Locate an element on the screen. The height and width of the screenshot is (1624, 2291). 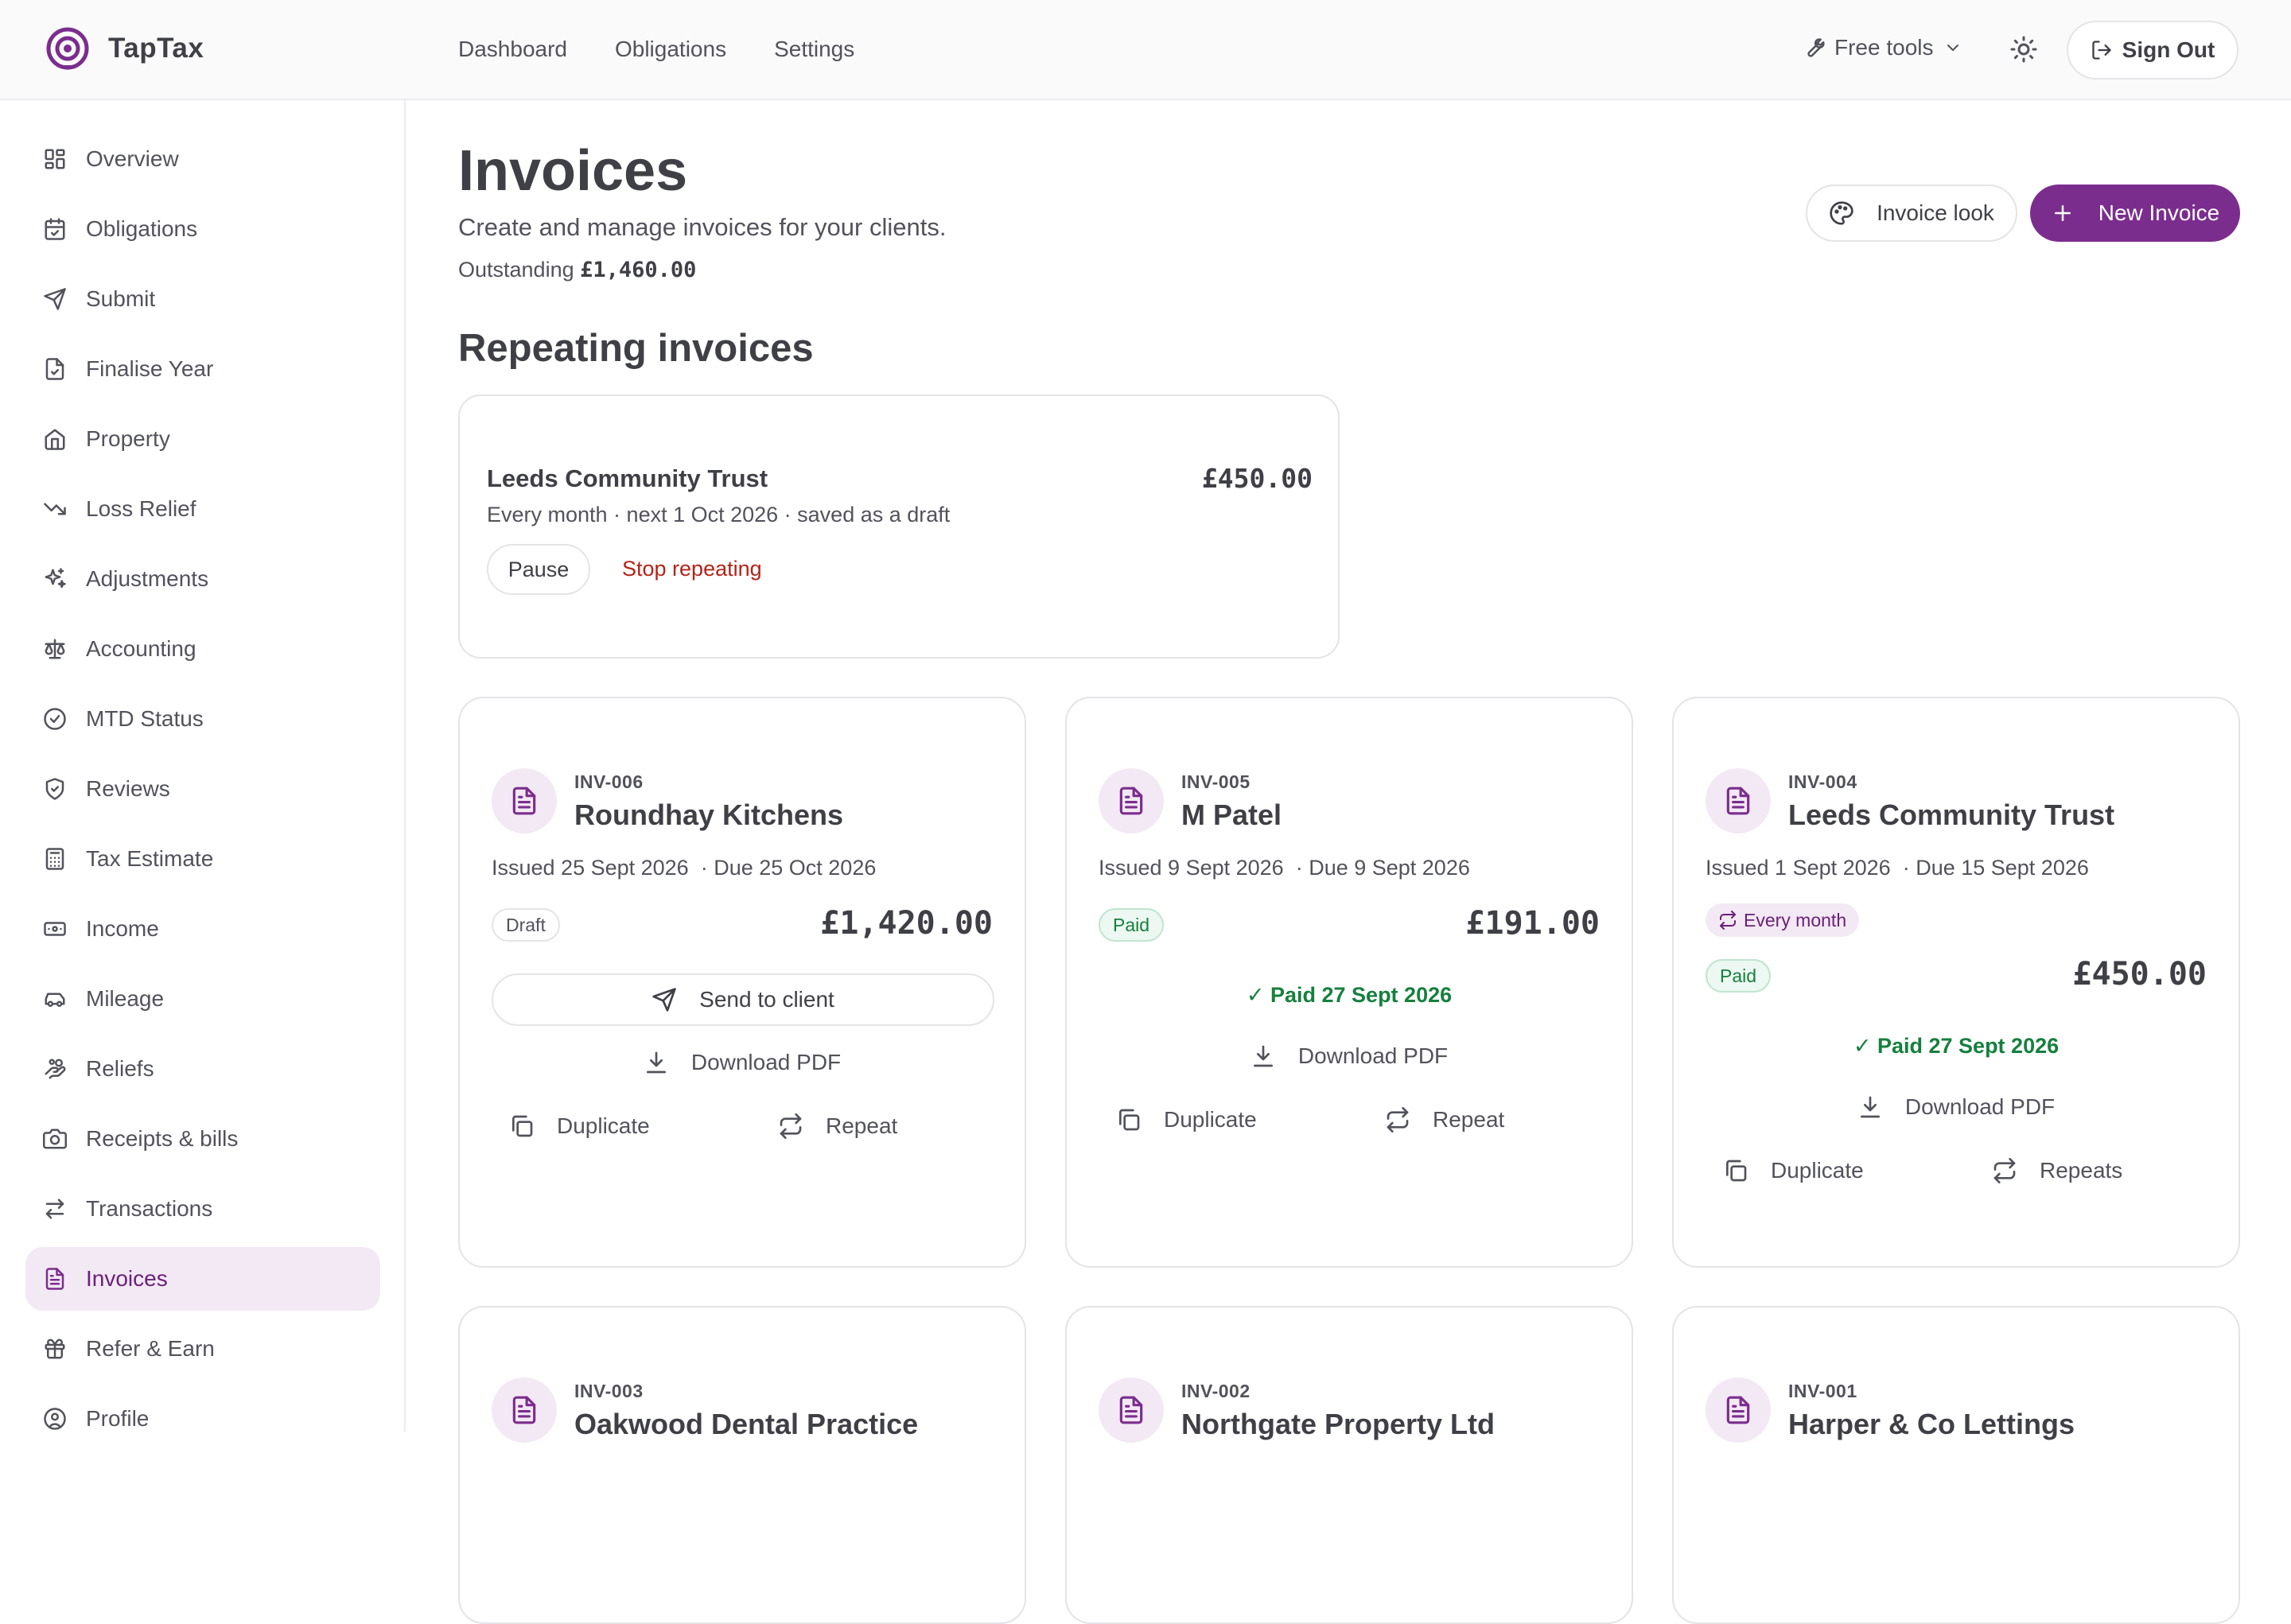
sidebar-item-adjustments: Adjustments is located at coordinates (203, 579).